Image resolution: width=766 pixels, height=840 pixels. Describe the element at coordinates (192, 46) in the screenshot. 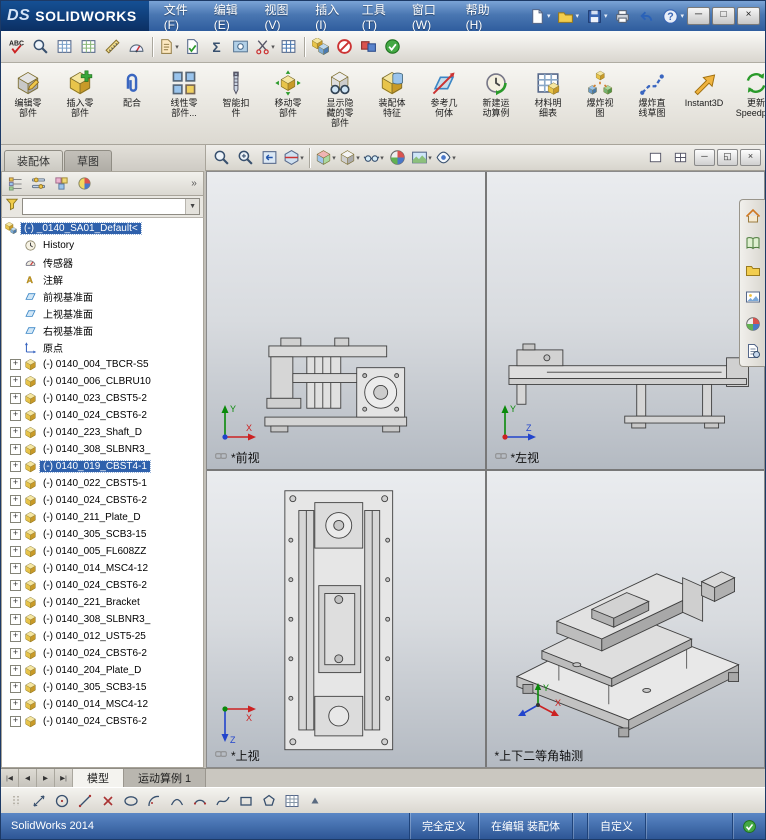

I see `design-checker-icon` at that location.